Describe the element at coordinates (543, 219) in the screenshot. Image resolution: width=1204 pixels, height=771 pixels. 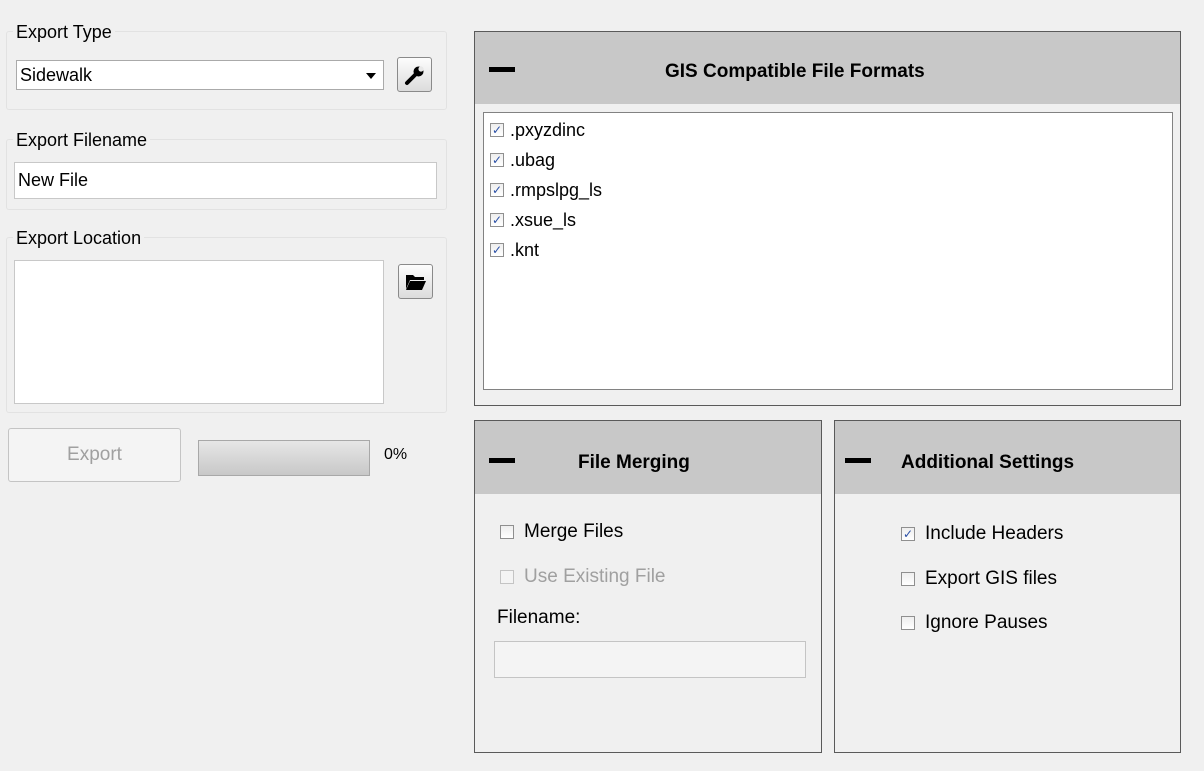
I see `format-label: .xsue_ls` at that location.